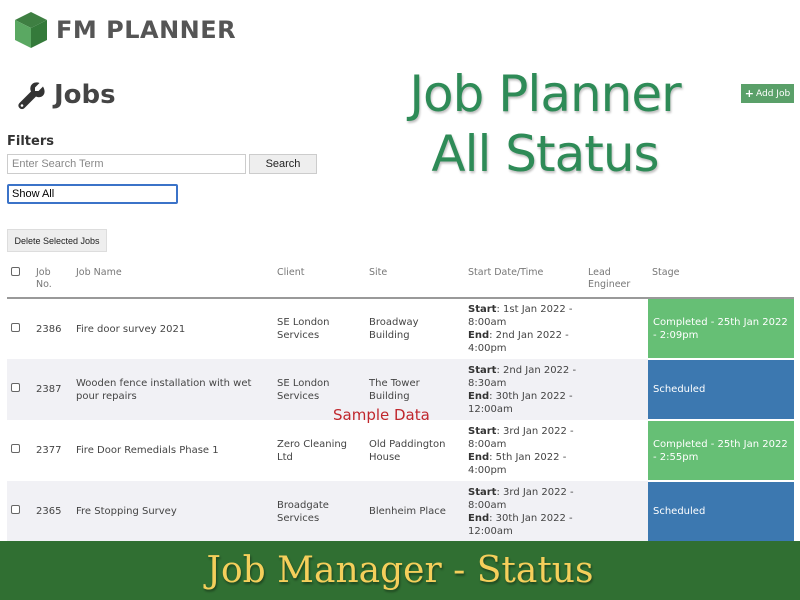 The image size is (800, 600). Describe the element at coordinates (172, 450) in the screenshot. I see `job-name: Fire Door Remedials Phase 1` at that location.